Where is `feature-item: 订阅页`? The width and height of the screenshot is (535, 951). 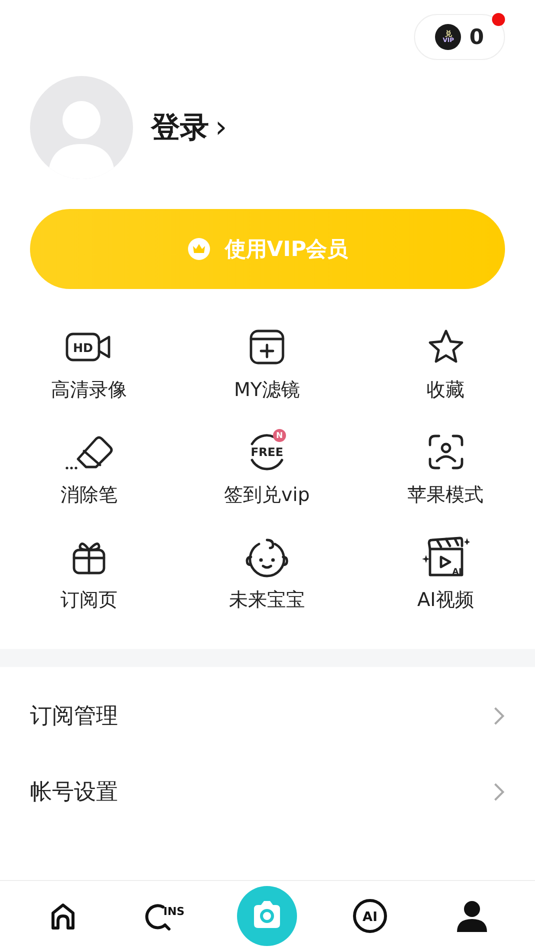 feature-item: 订阅页 is located at coordinates (89, 600).